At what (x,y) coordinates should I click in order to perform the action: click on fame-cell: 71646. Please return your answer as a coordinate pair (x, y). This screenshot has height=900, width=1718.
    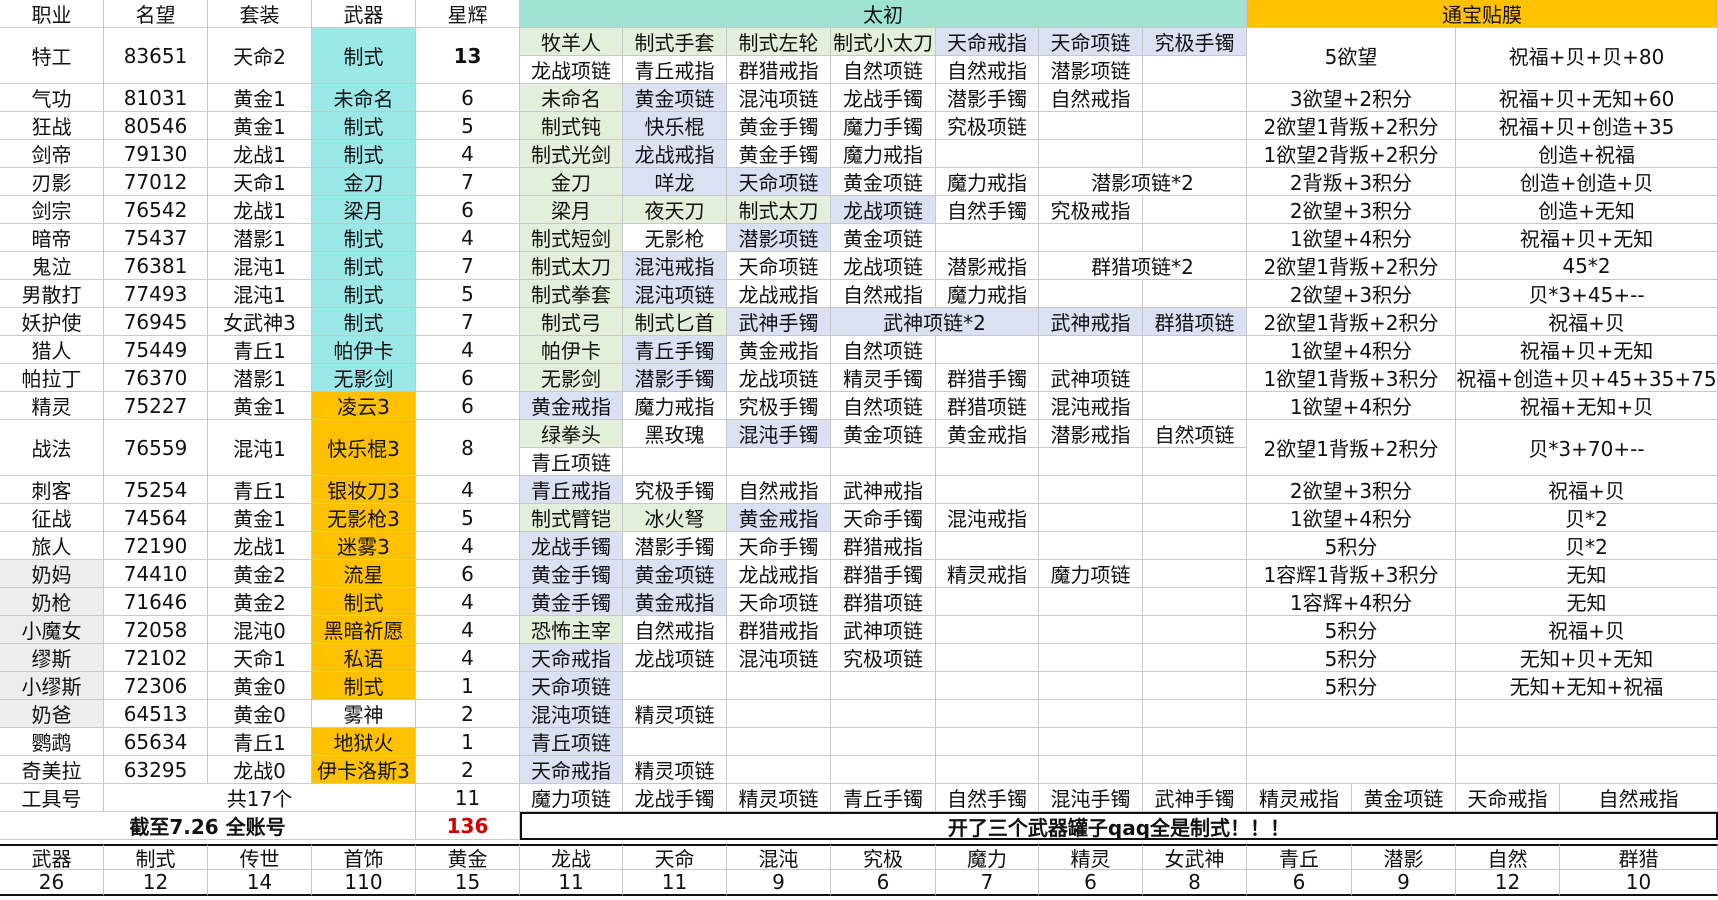
    Looking at the image, I should click on (156, 602).